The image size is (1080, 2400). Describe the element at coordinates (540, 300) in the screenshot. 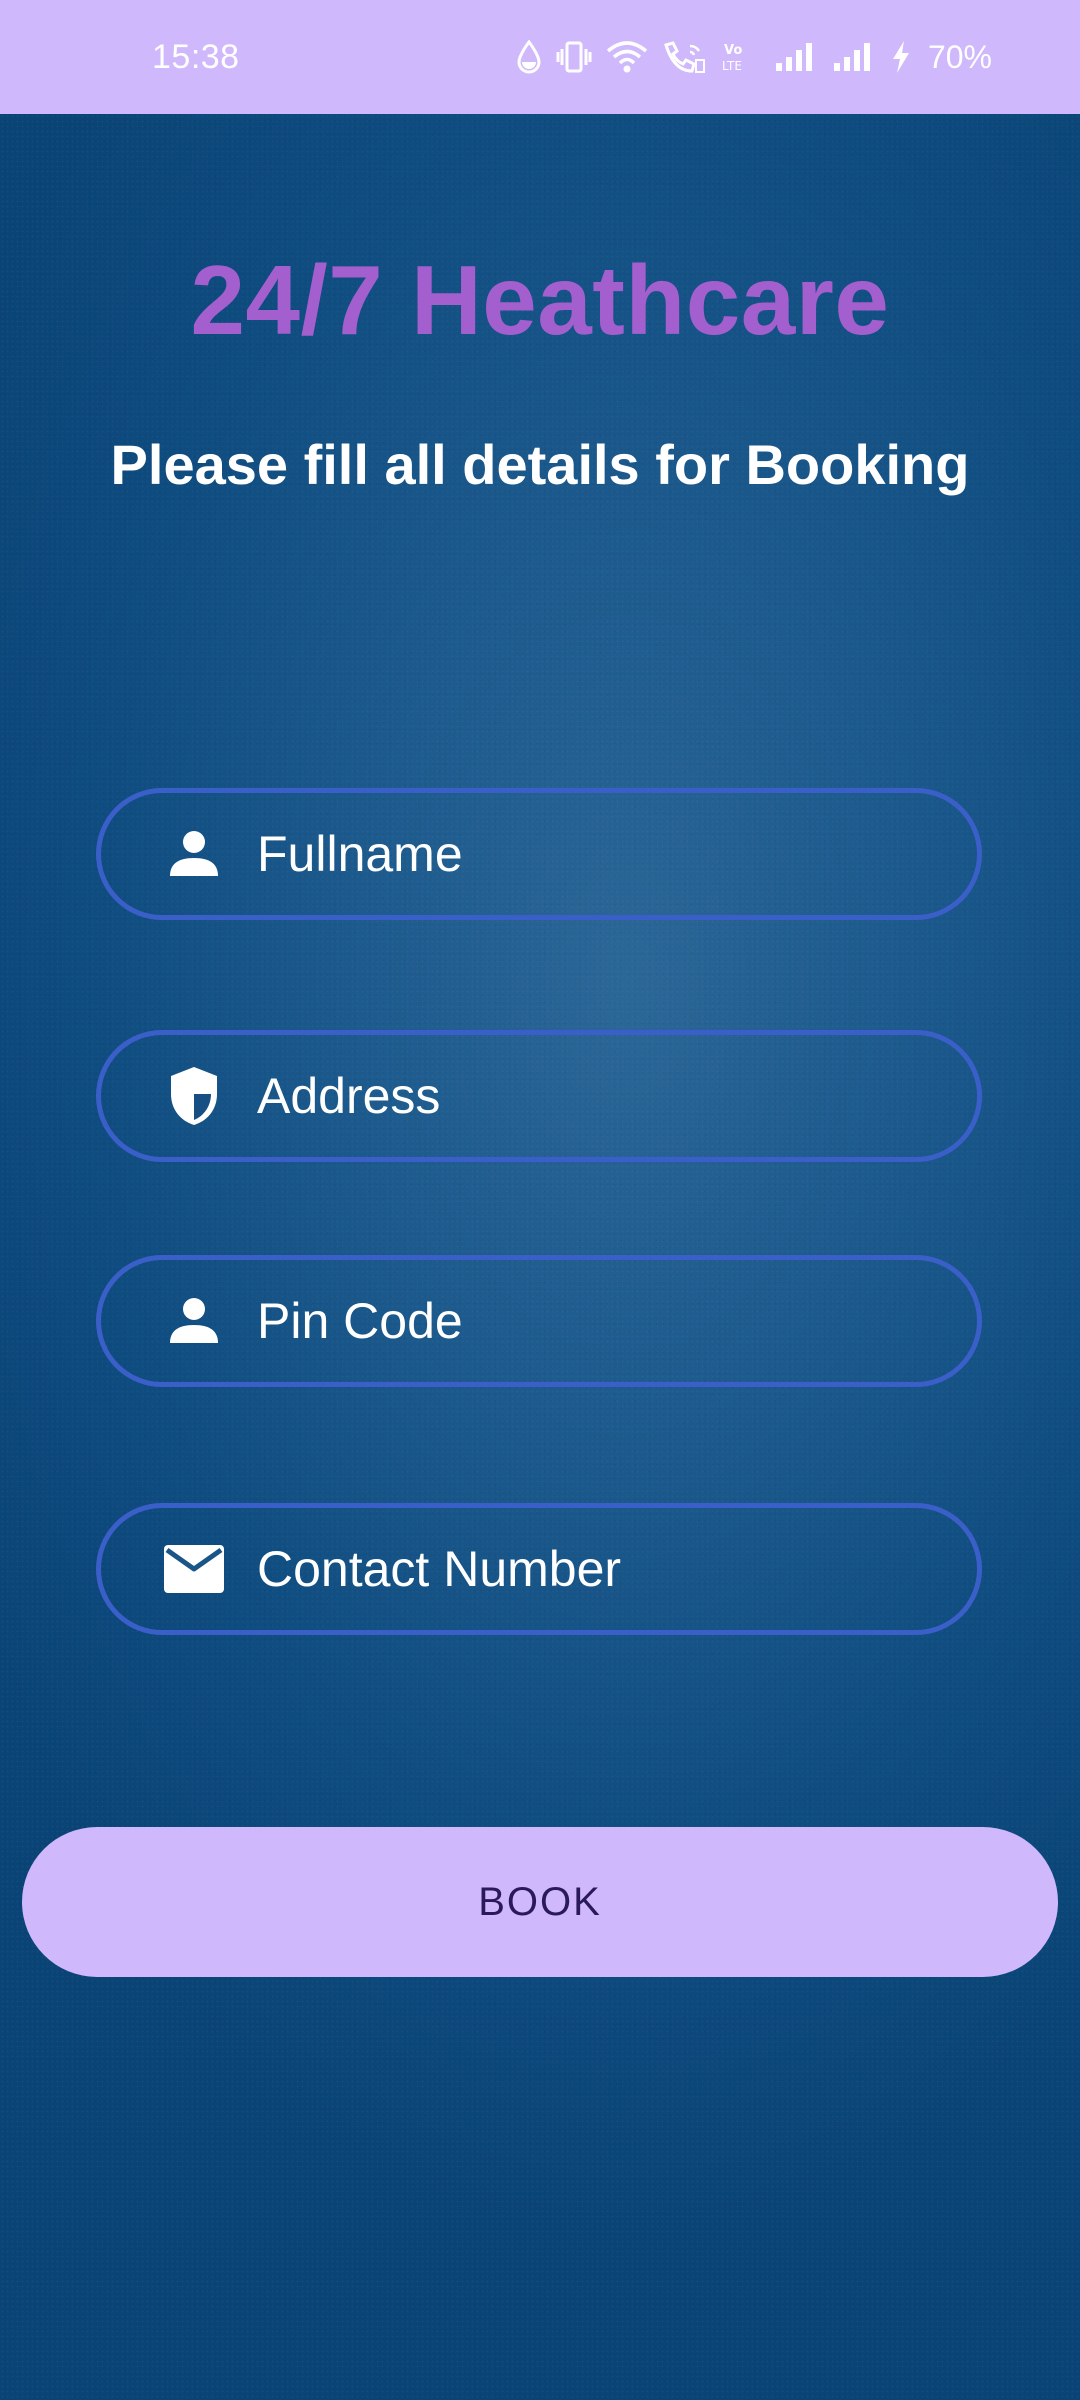

I see `app-title: 24/7 Heathcare` at that location.